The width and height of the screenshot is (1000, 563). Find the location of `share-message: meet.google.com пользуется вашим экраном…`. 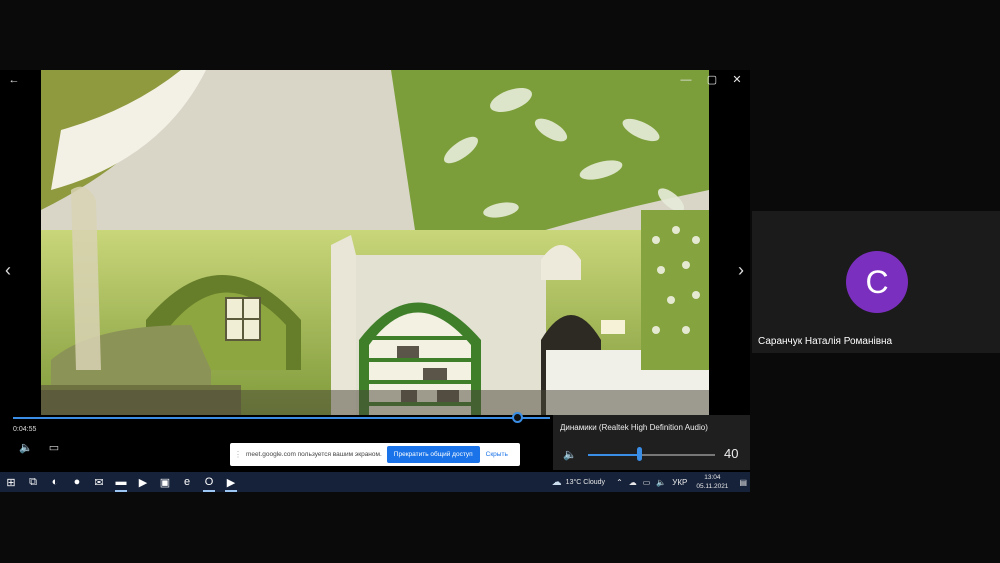

share-message: meet.google.com пользуется вашим экраном… is located at coordinates (314, 454).